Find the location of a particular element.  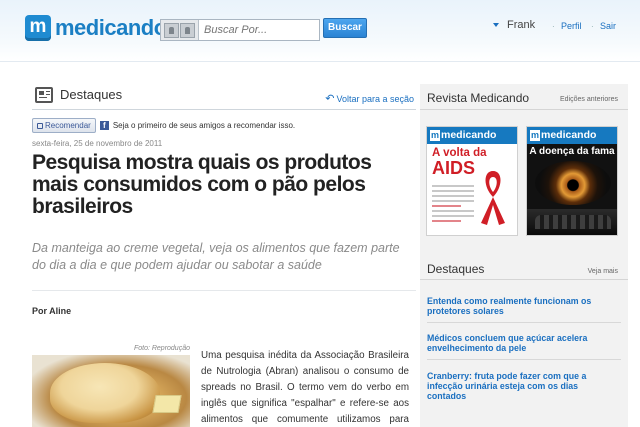

chevron-down-icon is located at coordinates (496, 25).